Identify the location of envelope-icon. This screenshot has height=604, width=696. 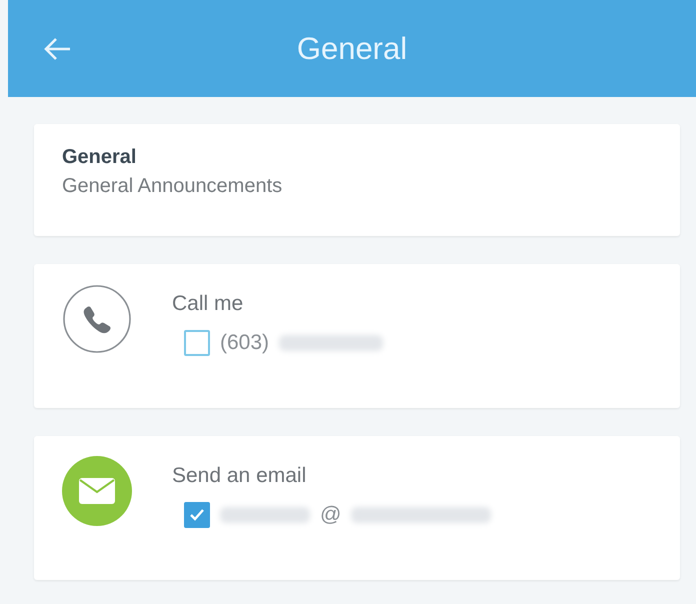
(97, 491).